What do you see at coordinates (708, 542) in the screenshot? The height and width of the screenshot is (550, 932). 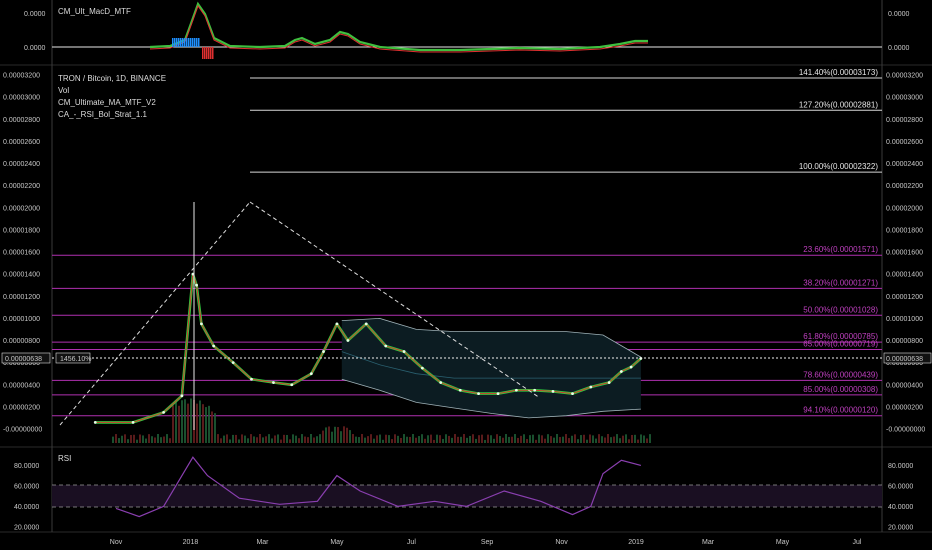 I see `x-axis-label: Mar` at bounding box center [708, 542].